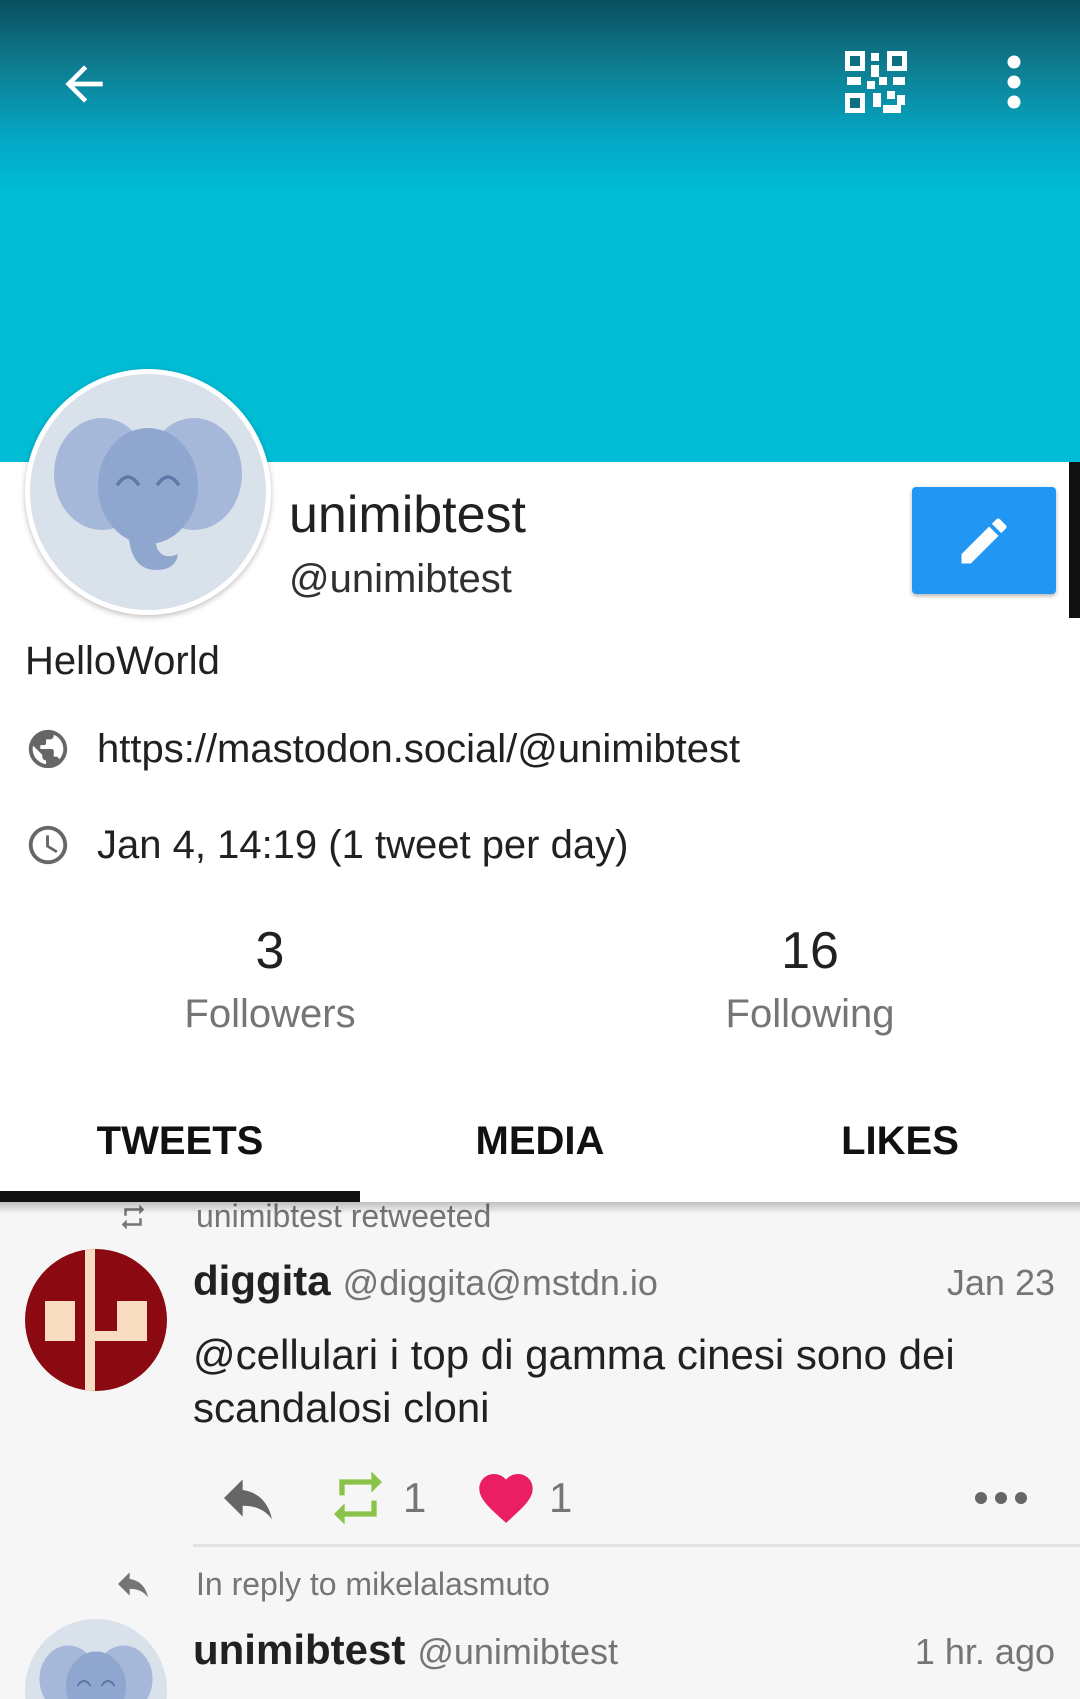  I want to click on retweet-button: 1, so click(374, 1498).